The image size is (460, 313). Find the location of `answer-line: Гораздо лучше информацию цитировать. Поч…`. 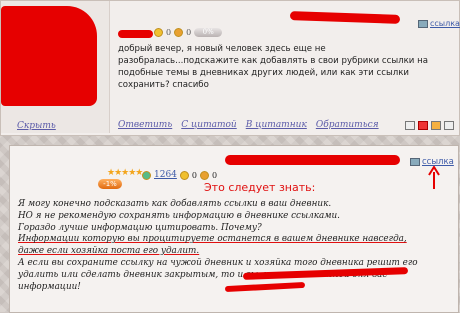

answer-line: Гораздо лучше информацию цитировать. Поч… is located at coordinates (140, 227).